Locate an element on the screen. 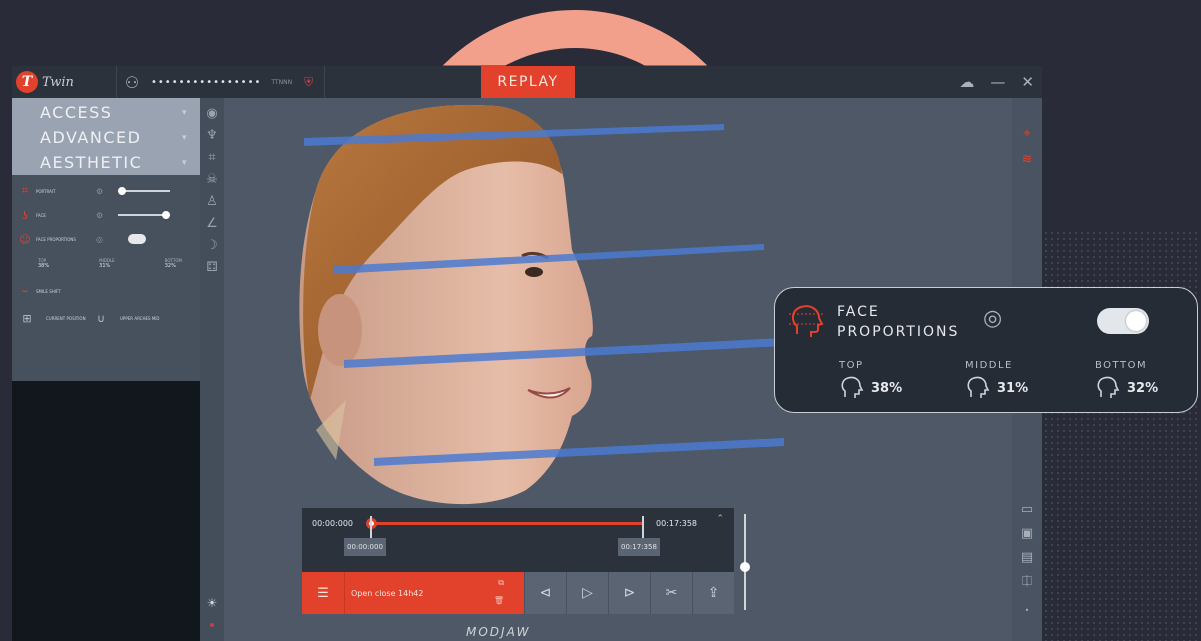  chevron-up-icon: ⌃ is located at coordinates (720, 519).